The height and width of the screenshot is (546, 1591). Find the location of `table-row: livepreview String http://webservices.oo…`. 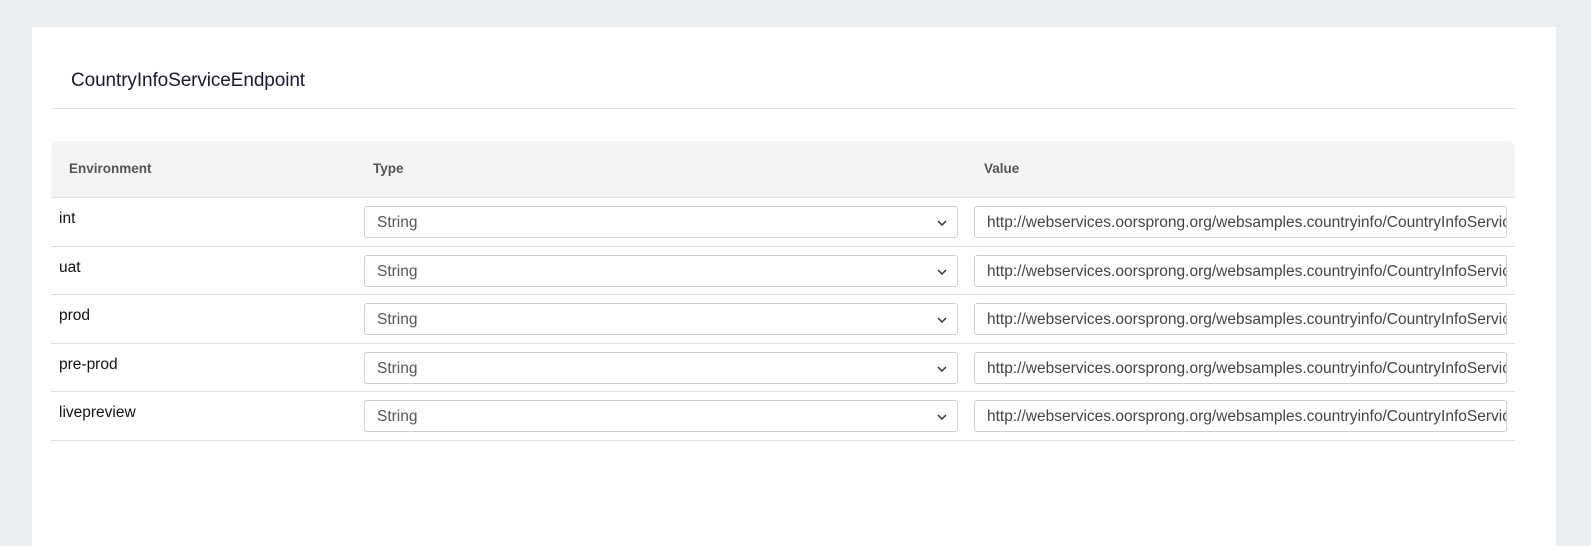

table-row: livepreview String http://webservices.oo… is located at coordinates (783, 416).